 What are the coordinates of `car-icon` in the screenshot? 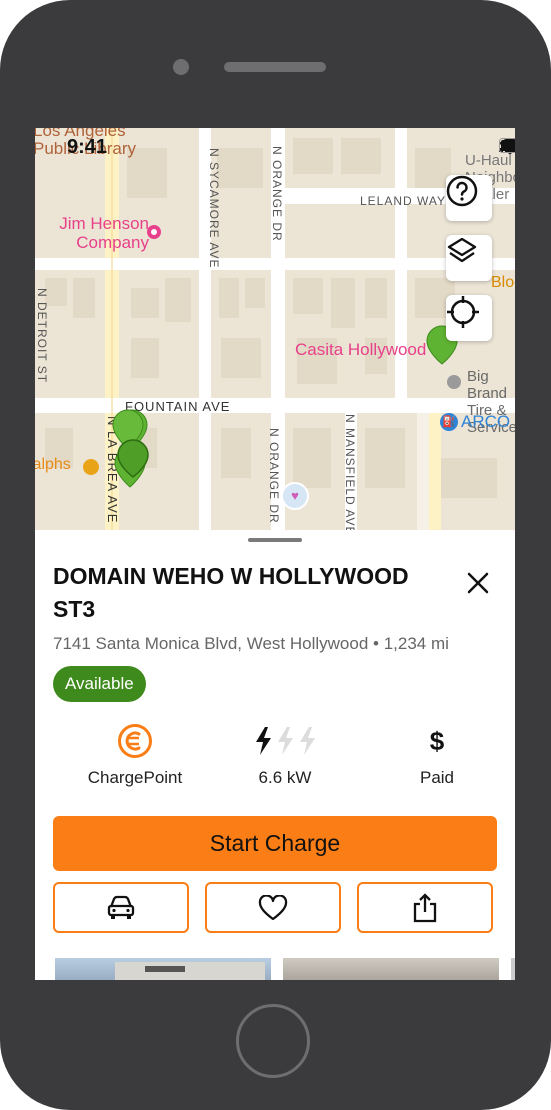 It's located at (121, 907).